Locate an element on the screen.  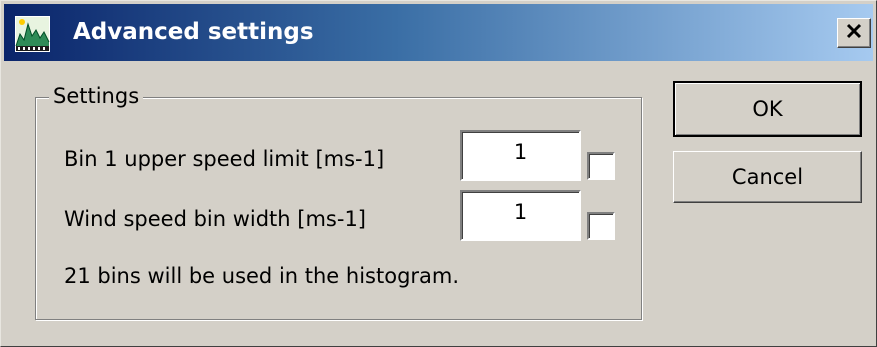
bin-width-input is located at coordinates (520, 215).